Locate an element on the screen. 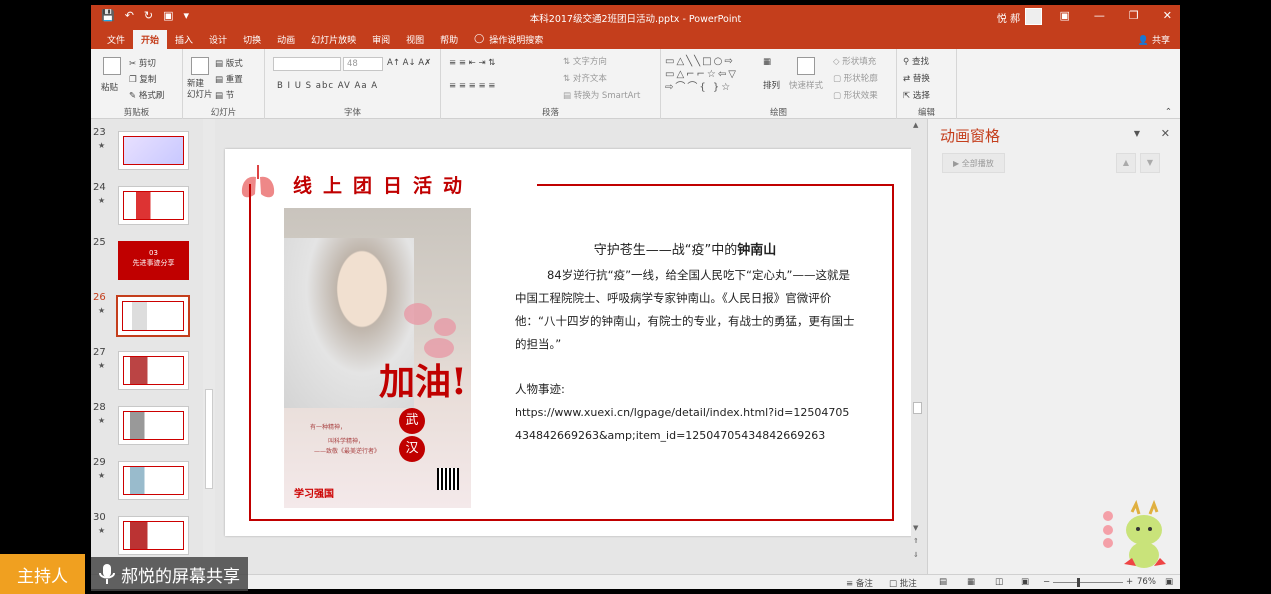 The width and height of the screenshot is (1271, 594). align-text-button: ⇅ 对齐文本 is located at coordinates (585, 78).